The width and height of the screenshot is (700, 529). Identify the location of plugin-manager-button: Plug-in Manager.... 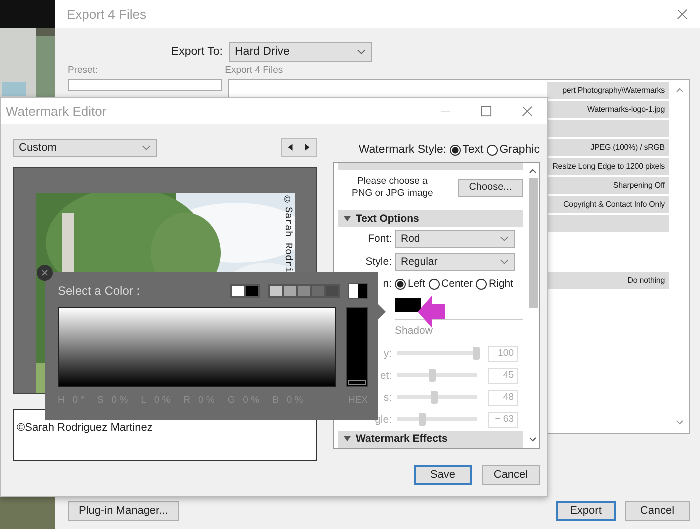
(124, 511).